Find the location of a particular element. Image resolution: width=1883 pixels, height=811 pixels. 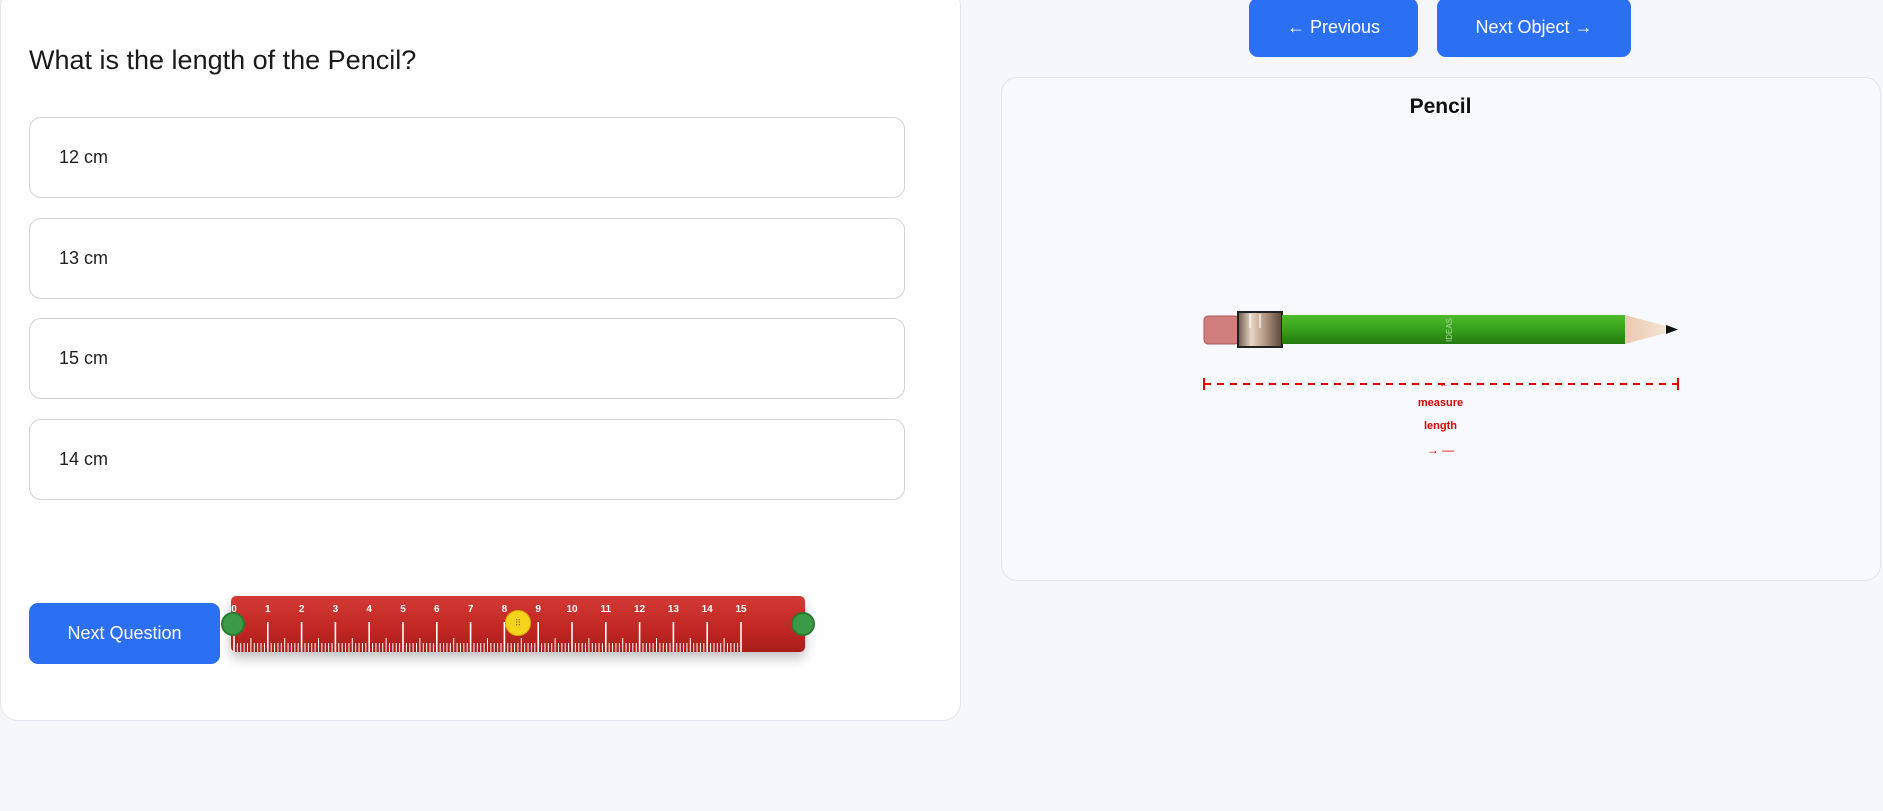

ruler-tick-label: 2 is located at coordinates (302, 609).